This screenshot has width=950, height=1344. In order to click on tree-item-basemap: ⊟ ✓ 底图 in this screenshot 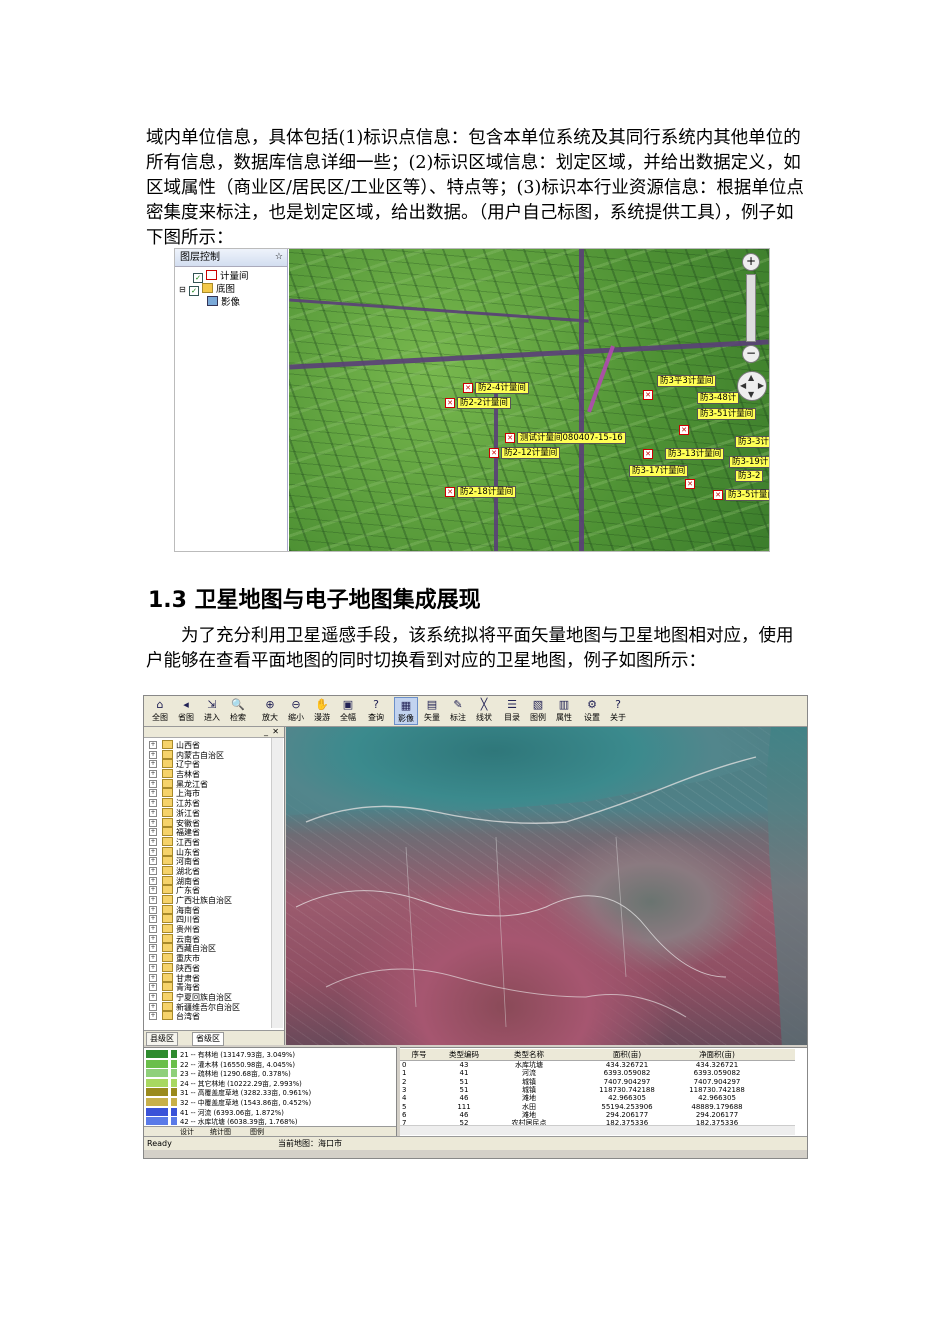, I will do `click(233, 289)`.